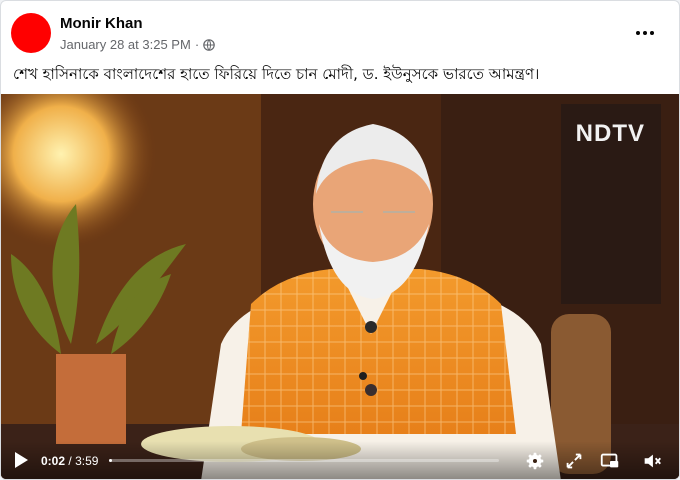 The width and height of the screenshot is (680, 480). What do you see at coordinates (101, 23) in the screenshot?
I see `author-name: Monir Khan` at bounding box center [101, 23].